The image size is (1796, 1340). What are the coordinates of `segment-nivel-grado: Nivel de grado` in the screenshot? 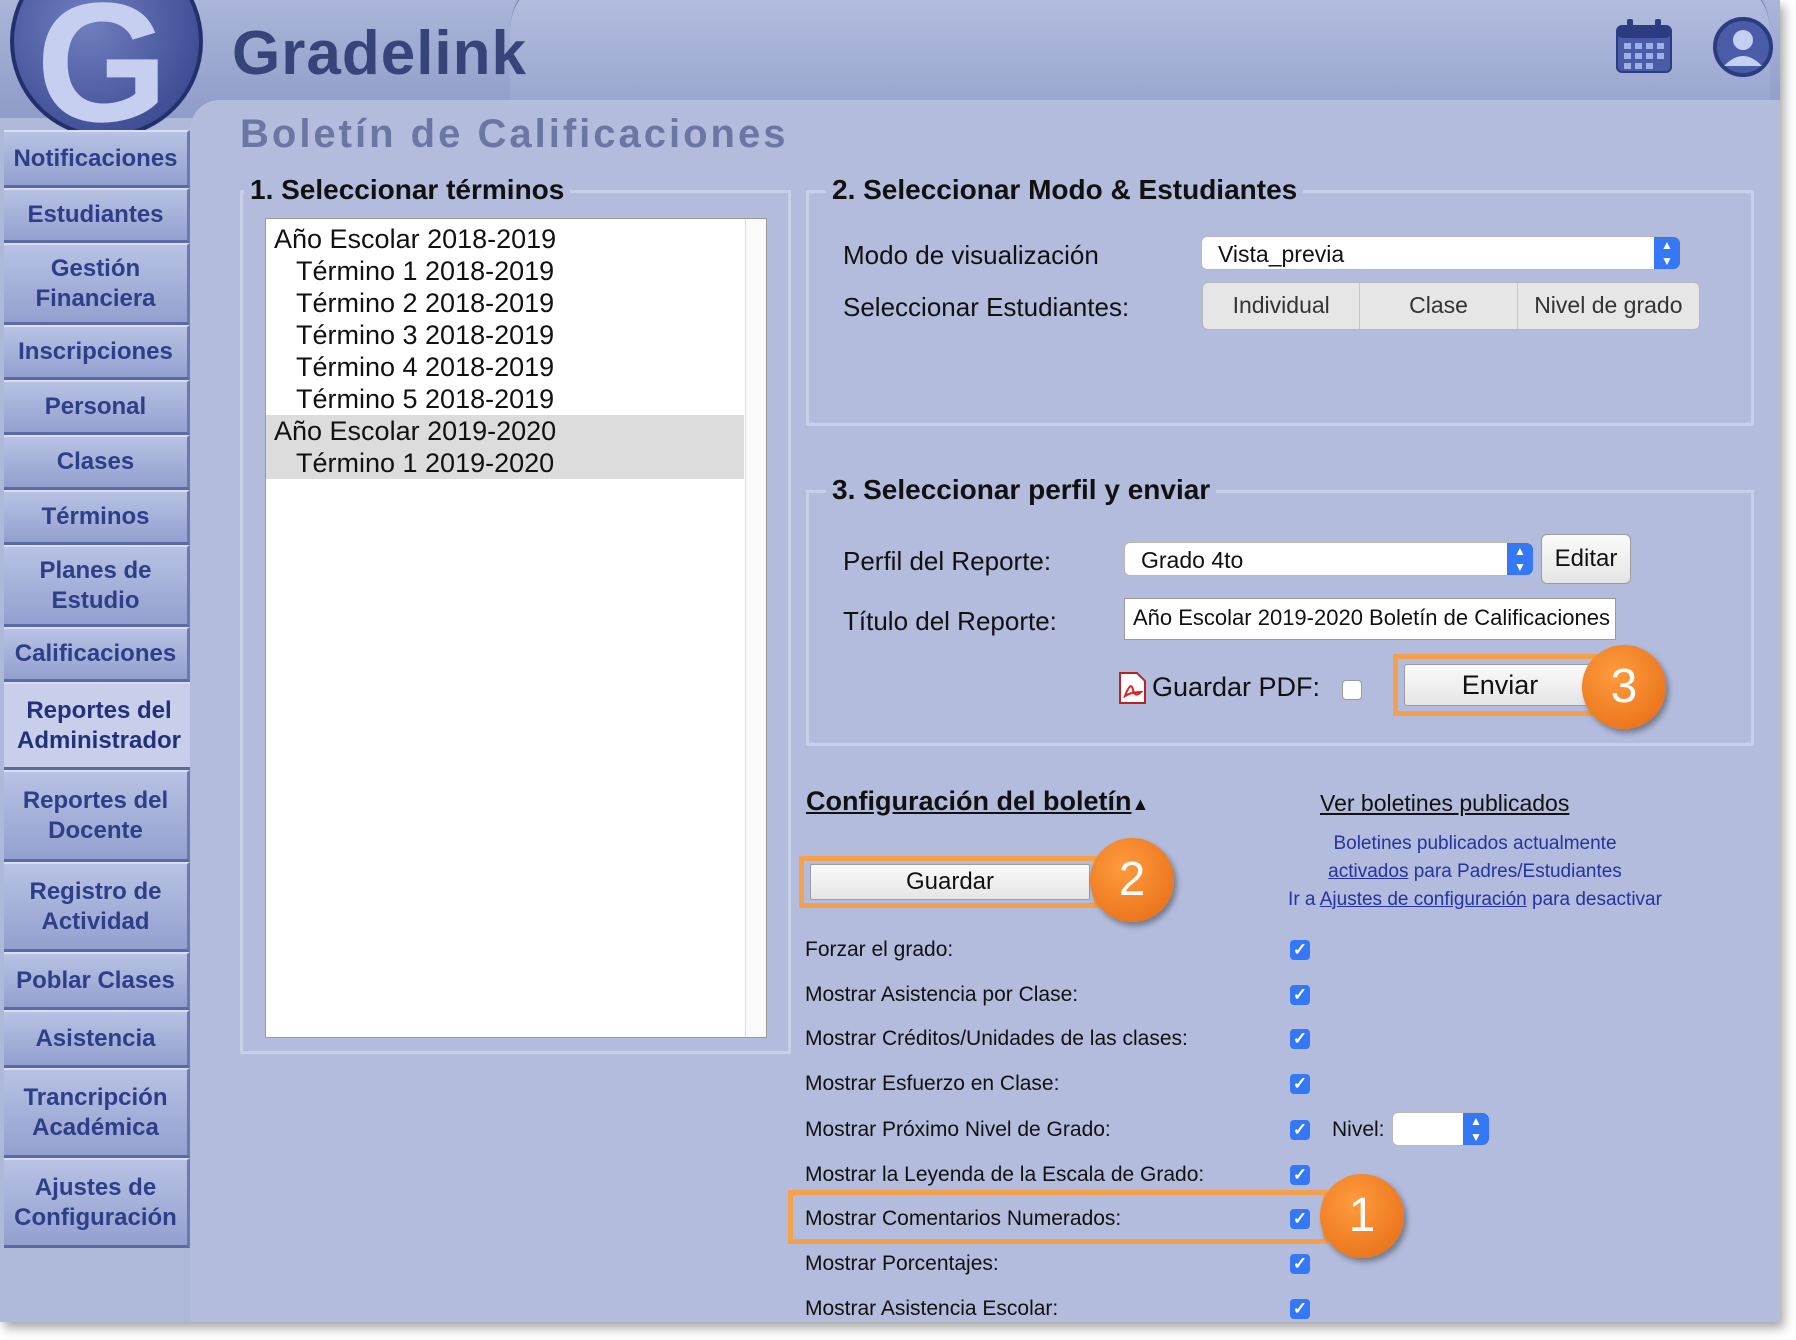 It's located at (1608, 306).